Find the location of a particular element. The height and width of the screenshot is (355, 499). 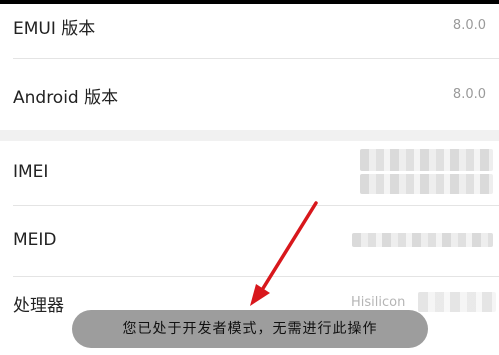

annotation-arrow is located at coordinates (284, 253).